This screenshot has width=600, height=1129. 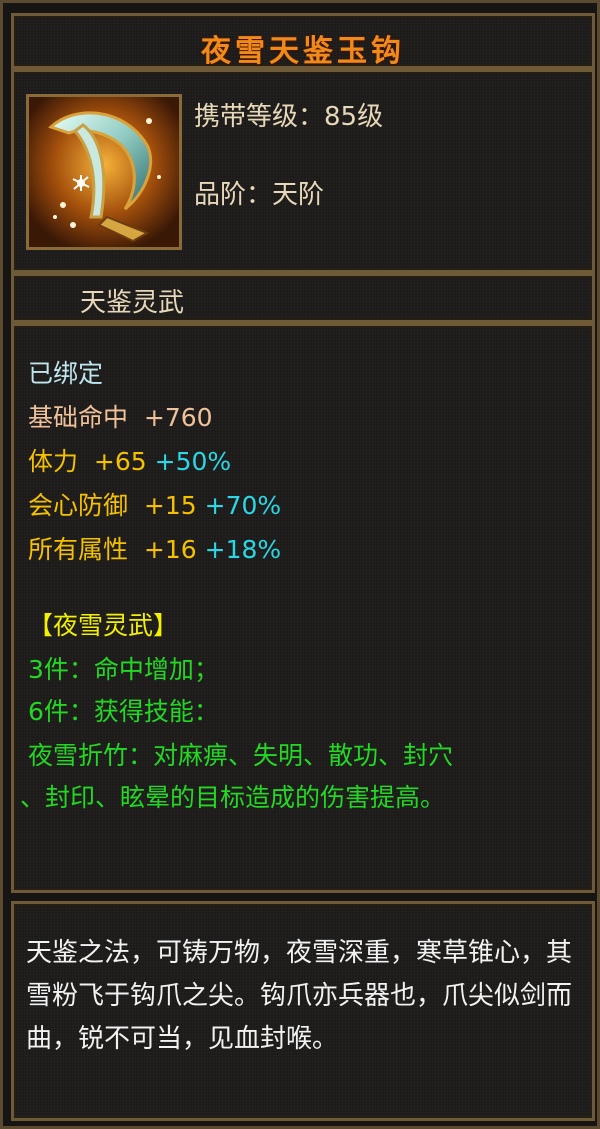 I want to click on item-title: 夜雪天鉴玉钩, so click(x=303, y=51).